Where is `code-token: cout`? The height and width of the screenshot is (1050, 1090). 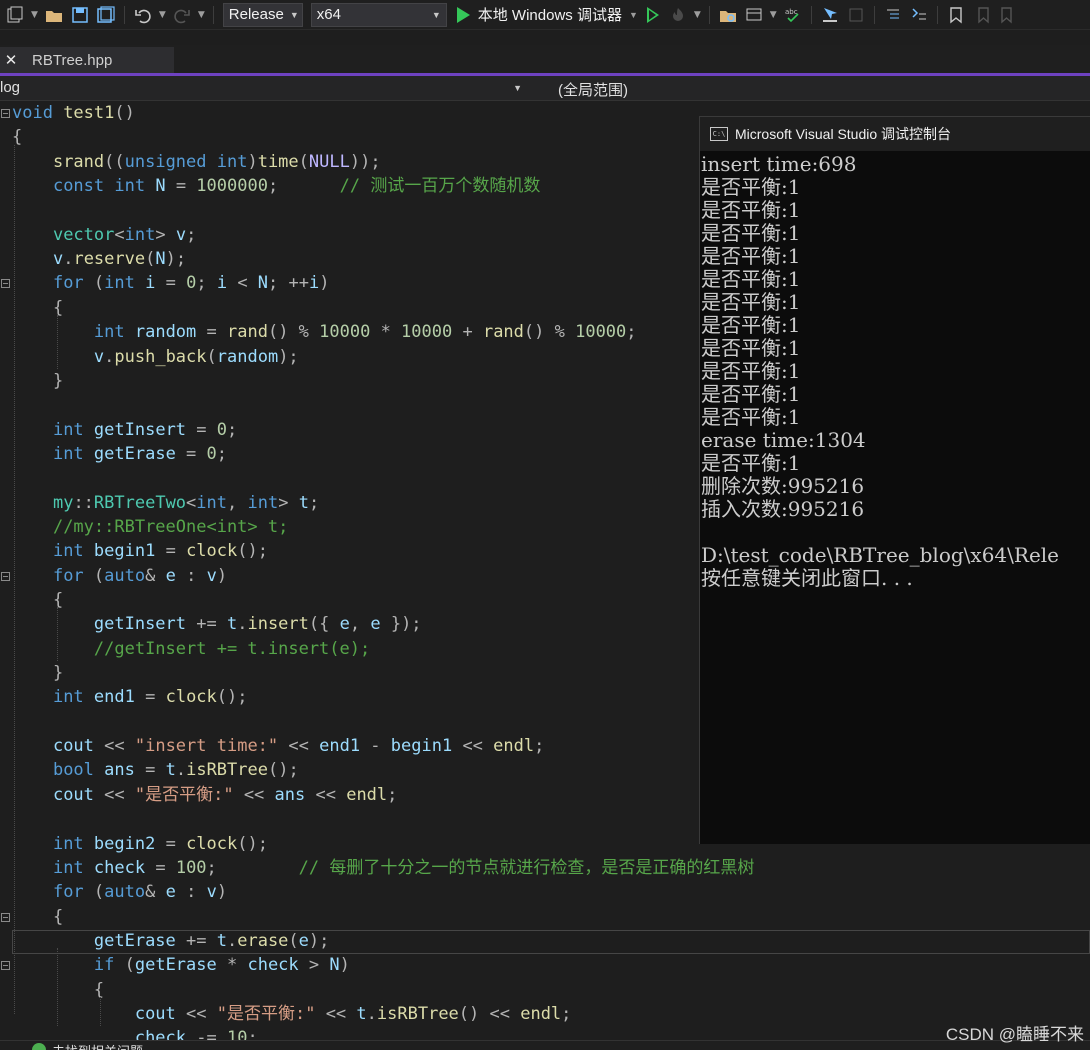
code-token: cout is located at coordinates (73, 746).